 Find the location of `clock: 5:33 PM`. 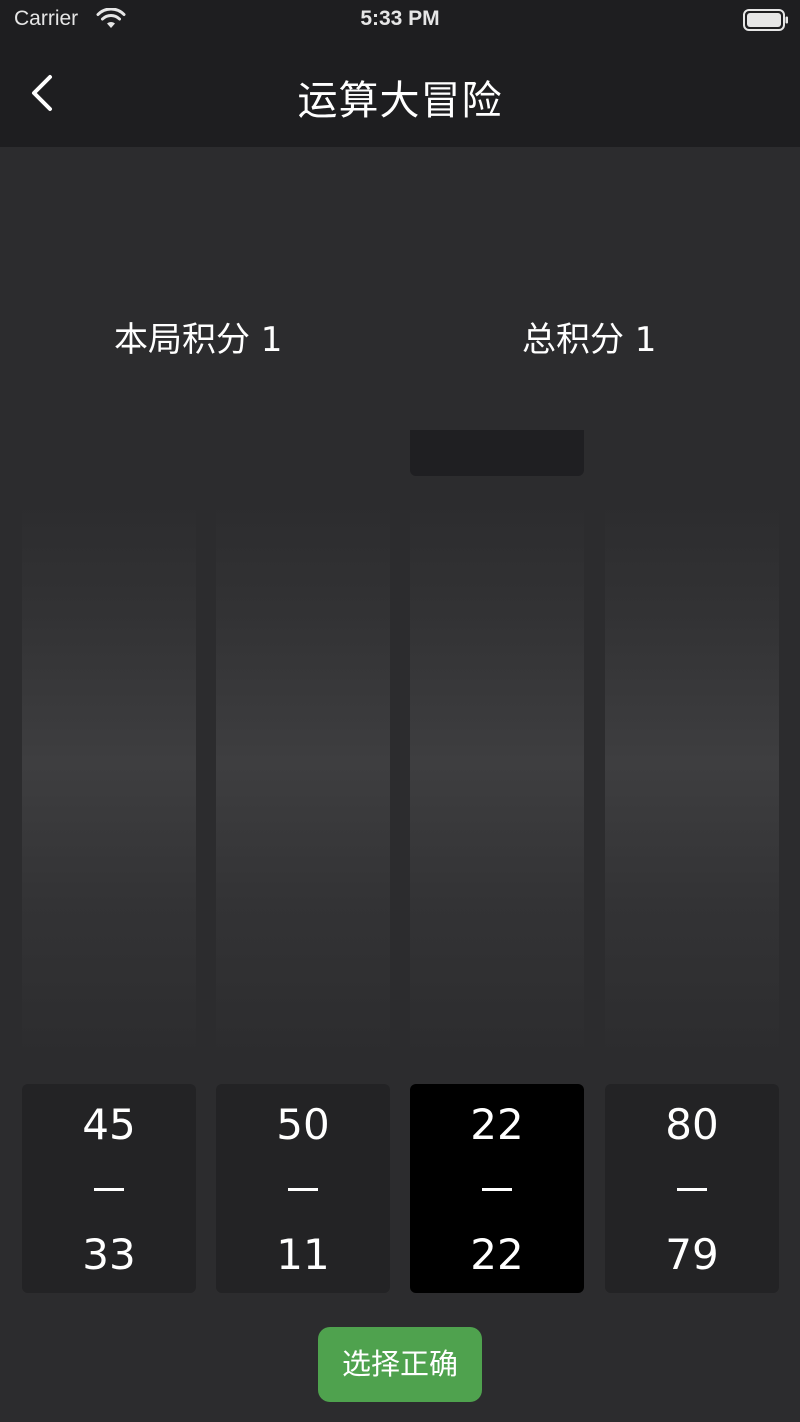

clock: 5:33 PM is located at coordinates (400, 18).